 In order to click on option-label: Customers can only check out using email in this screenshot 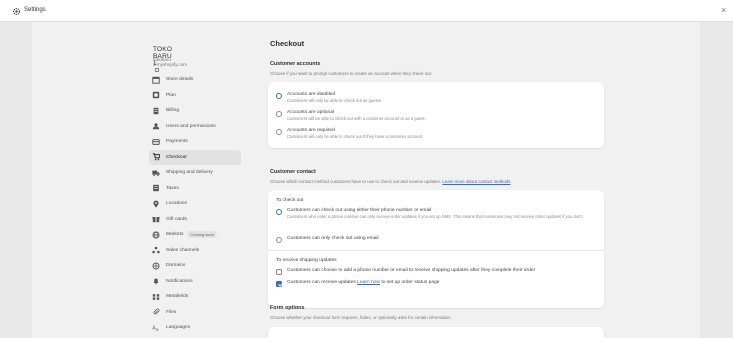, I will do `click(333, 238)`.